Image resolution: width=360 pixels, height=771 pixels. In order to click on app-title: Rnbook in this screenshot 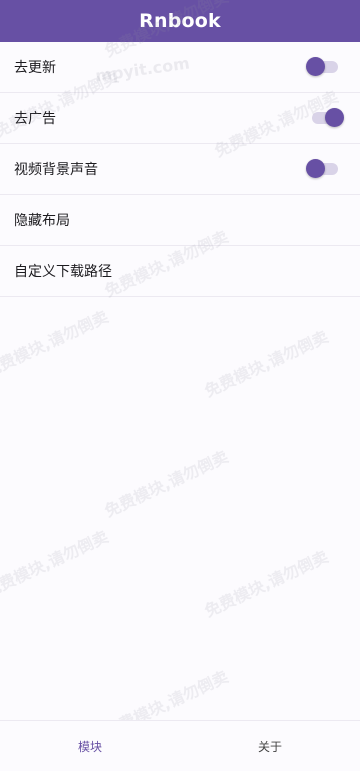, I will do `click(180, 21)`.